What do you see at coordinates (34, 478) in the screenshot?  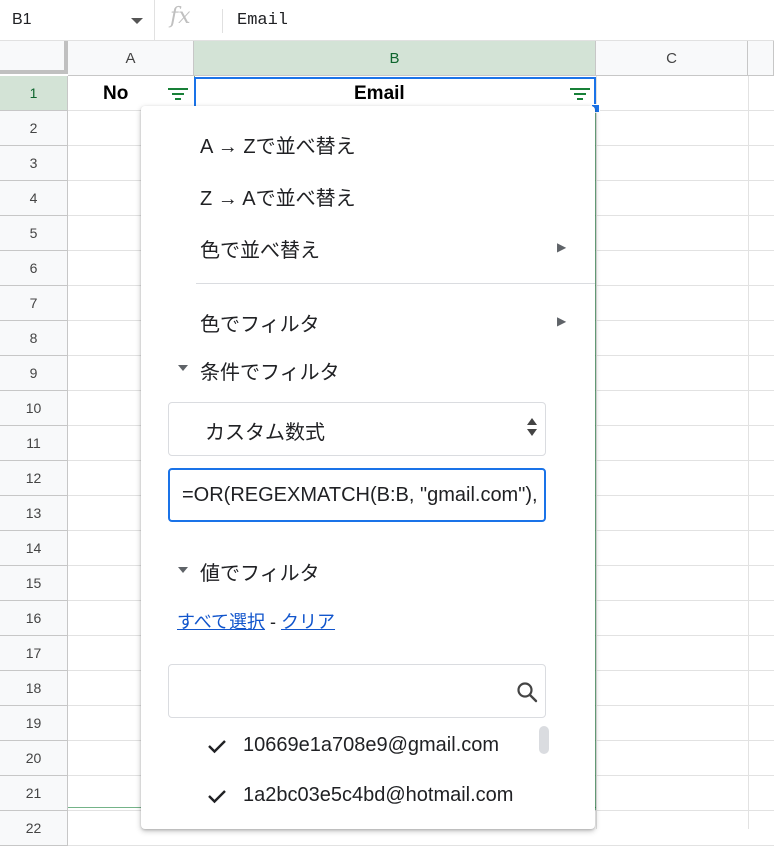 I see `row-header: 12` at bounding box center [34, 478].